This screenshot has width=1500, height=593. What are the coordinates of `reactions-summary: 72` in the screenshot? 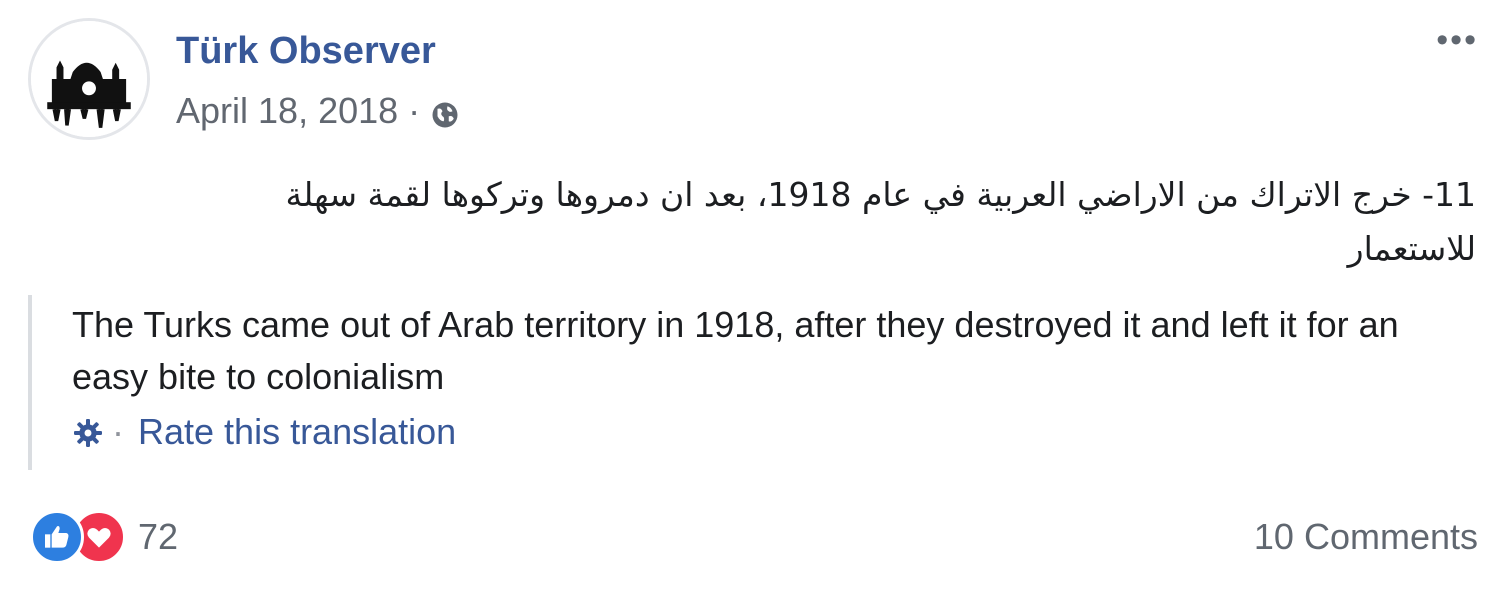 It's located at (104, 537).